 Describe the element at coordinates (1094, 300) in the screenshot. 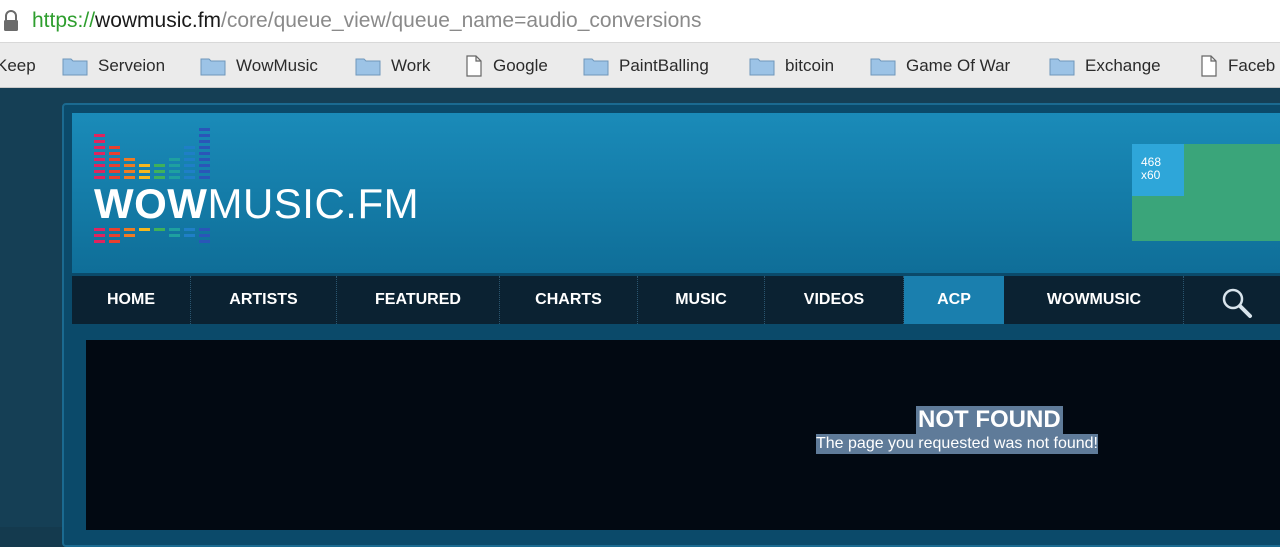

I see `nav-wowmusic: WOWMUSIC` at that location.